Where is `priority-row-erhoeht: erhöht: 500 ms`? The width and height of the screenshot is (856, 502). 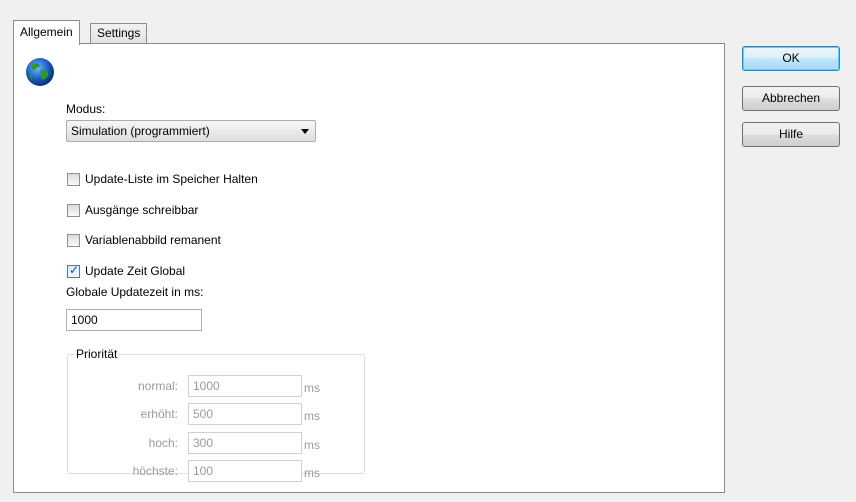 priority-row-erhoeht: erhöht: 500 ms is located at coordinates (217, 414).